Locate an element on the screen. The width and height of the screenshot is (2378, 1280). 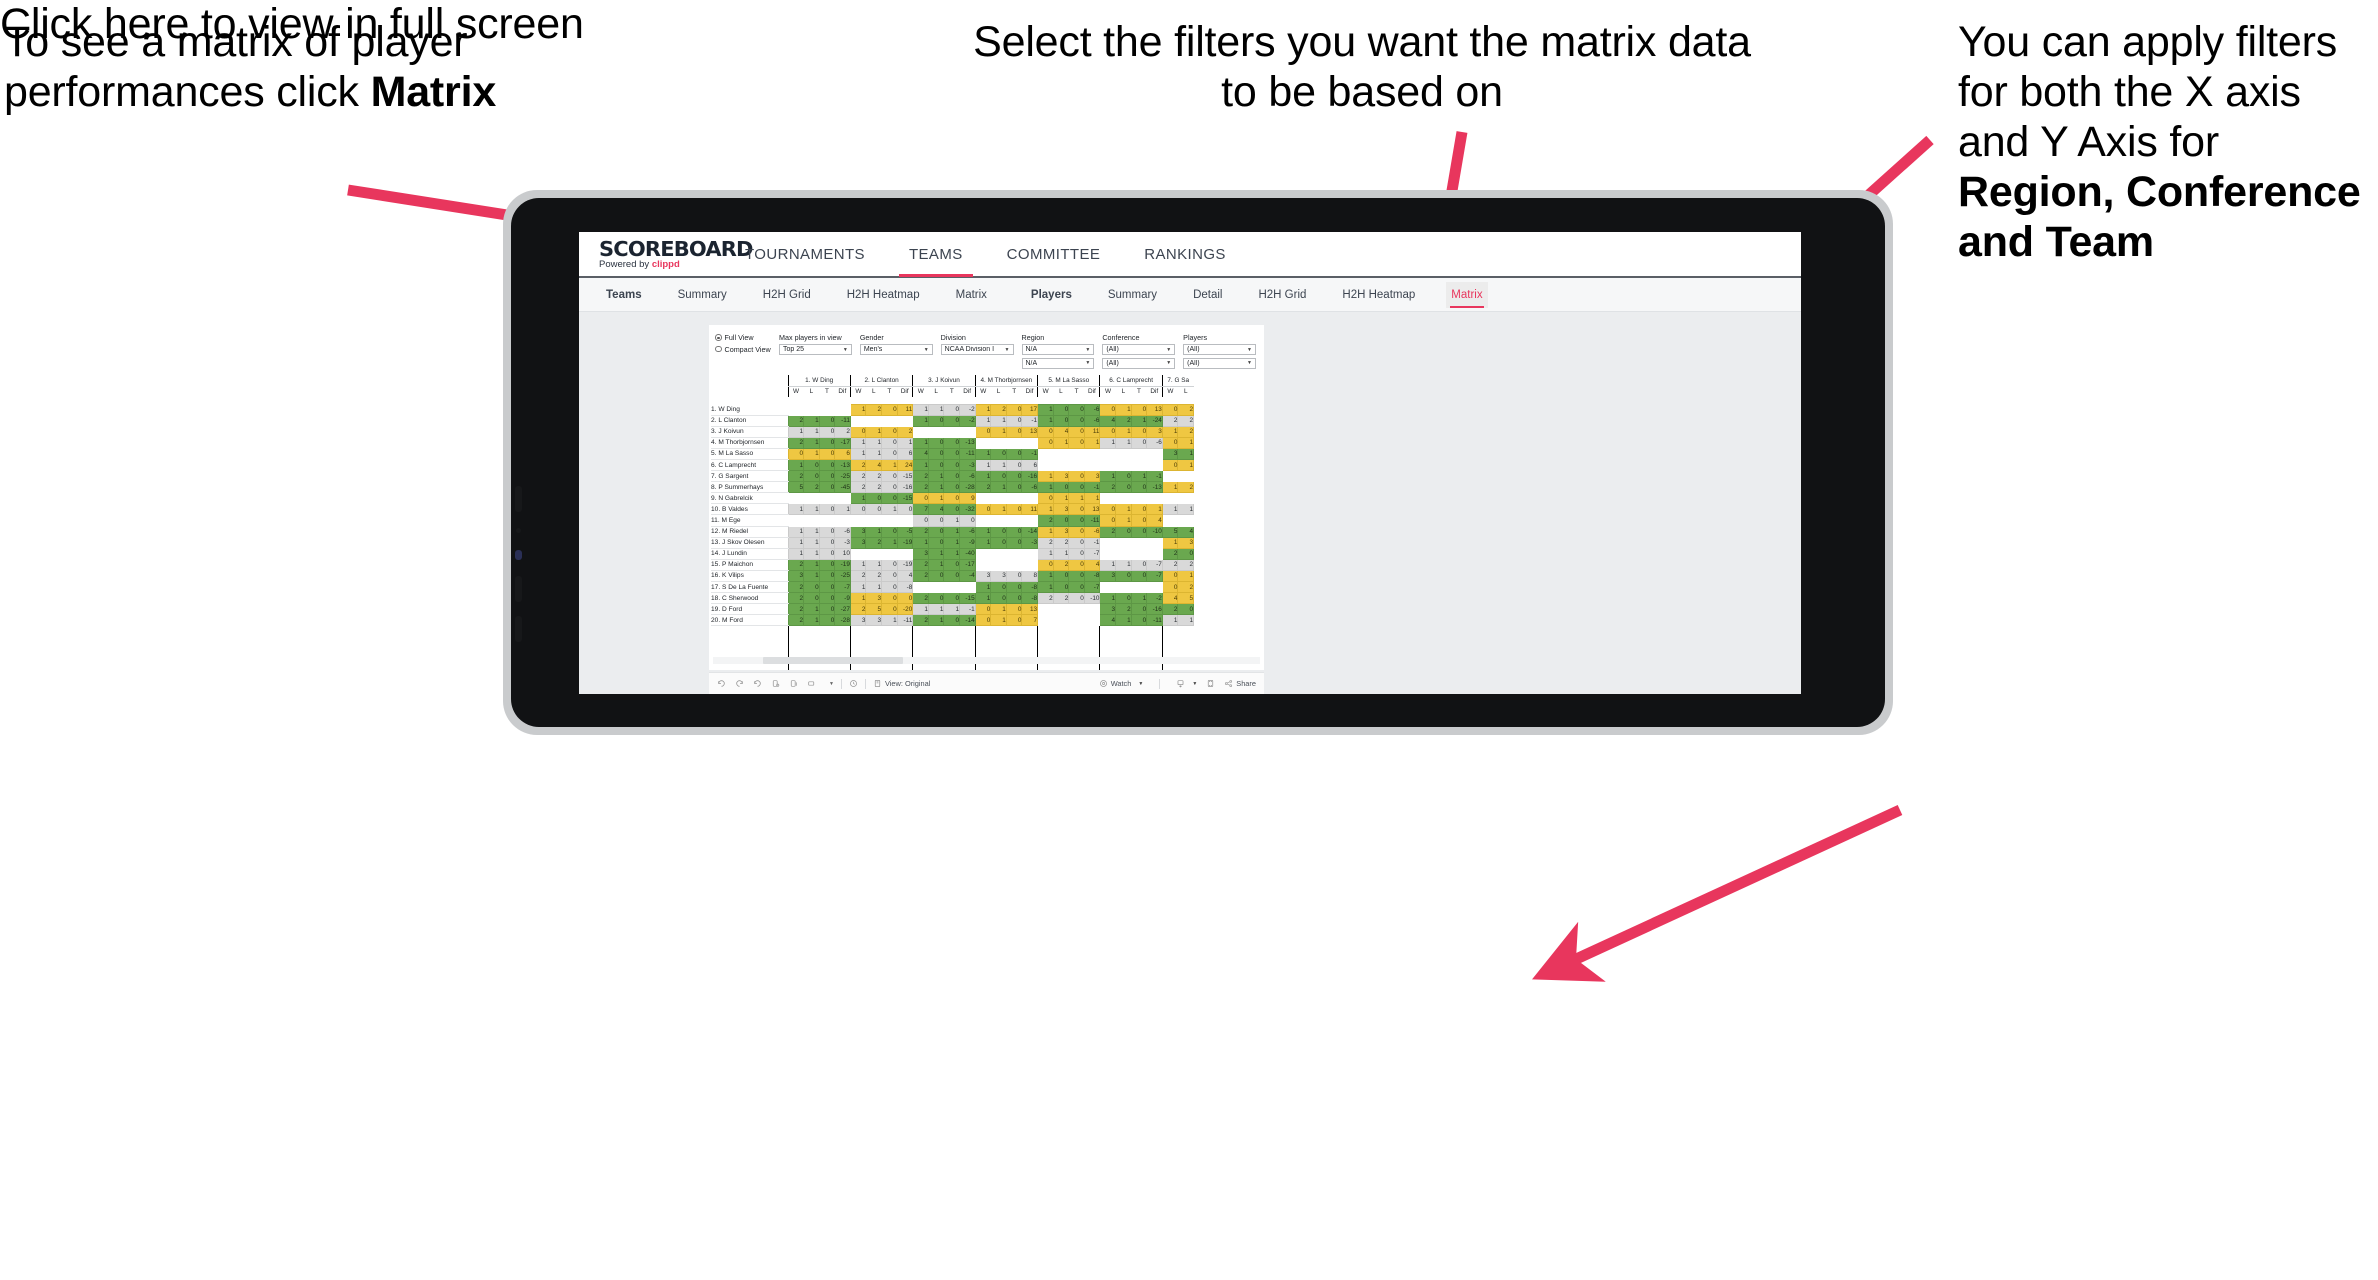
filter-max-players-select: Top 25 ▼ is located at coordinates (815, 349).